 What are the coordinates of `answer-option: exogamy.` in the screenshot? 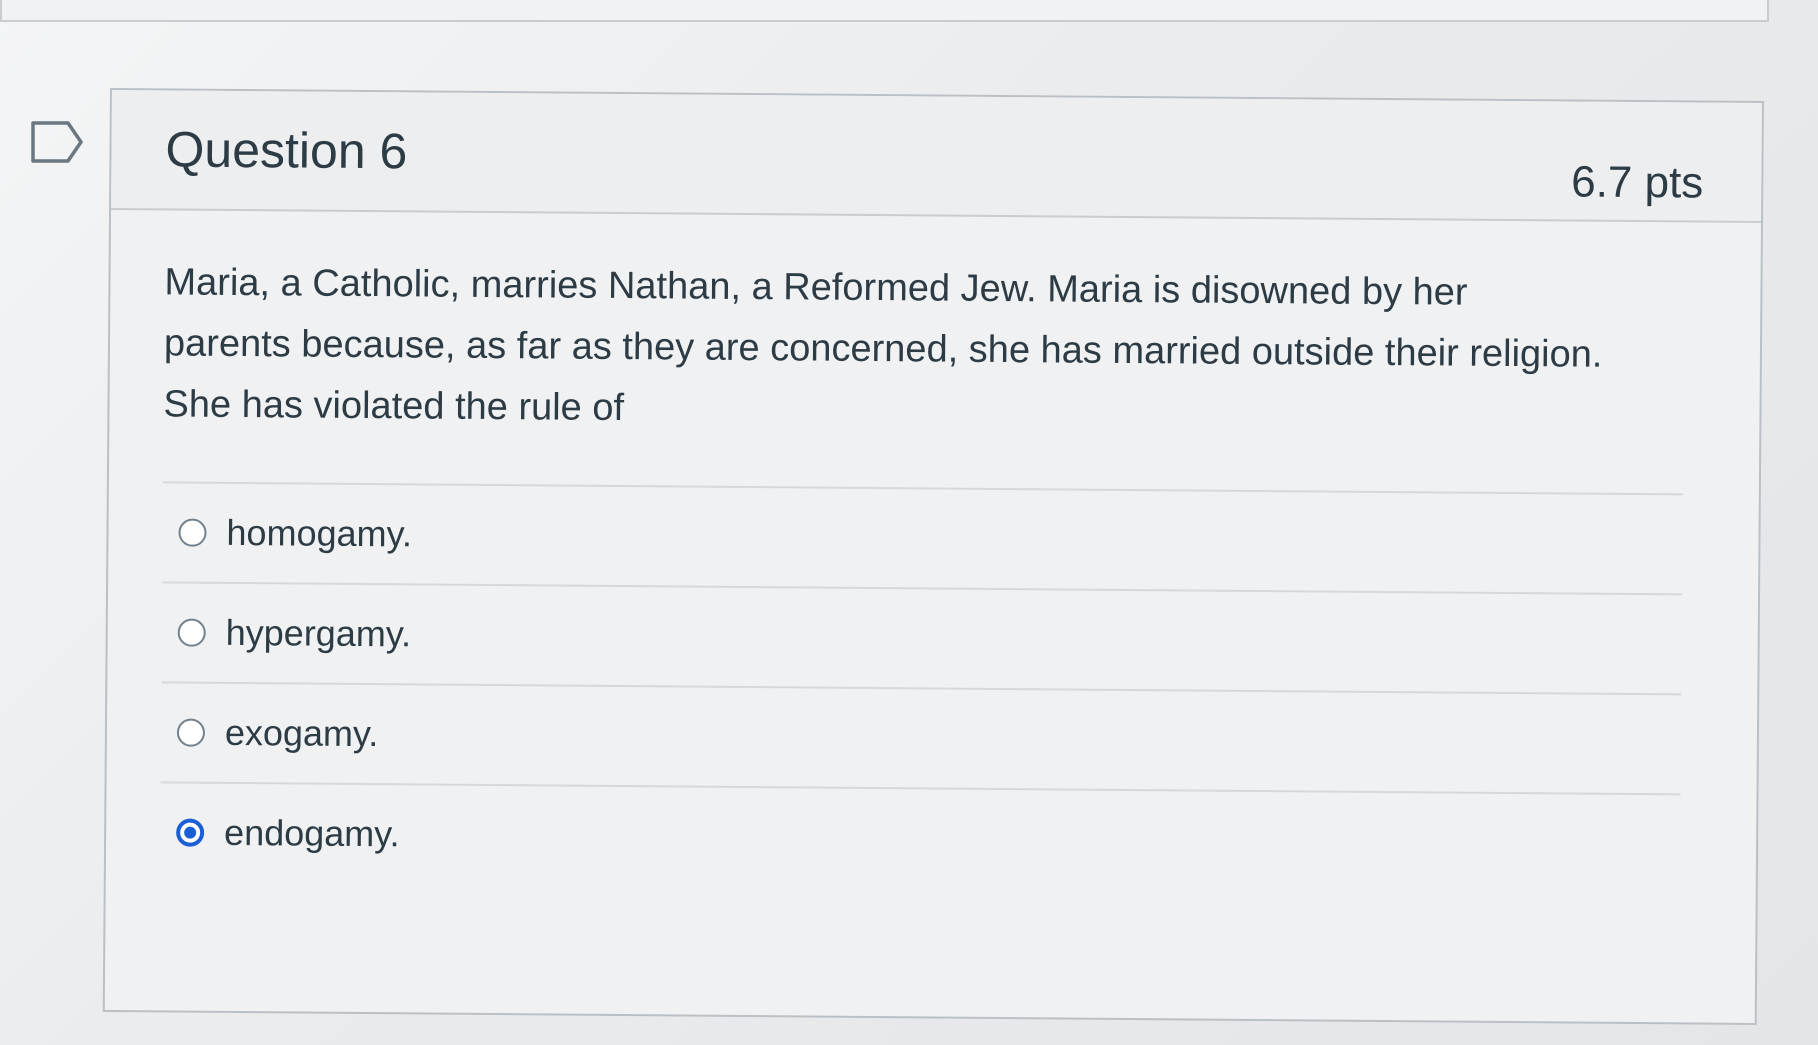 It's located at (921, 737).